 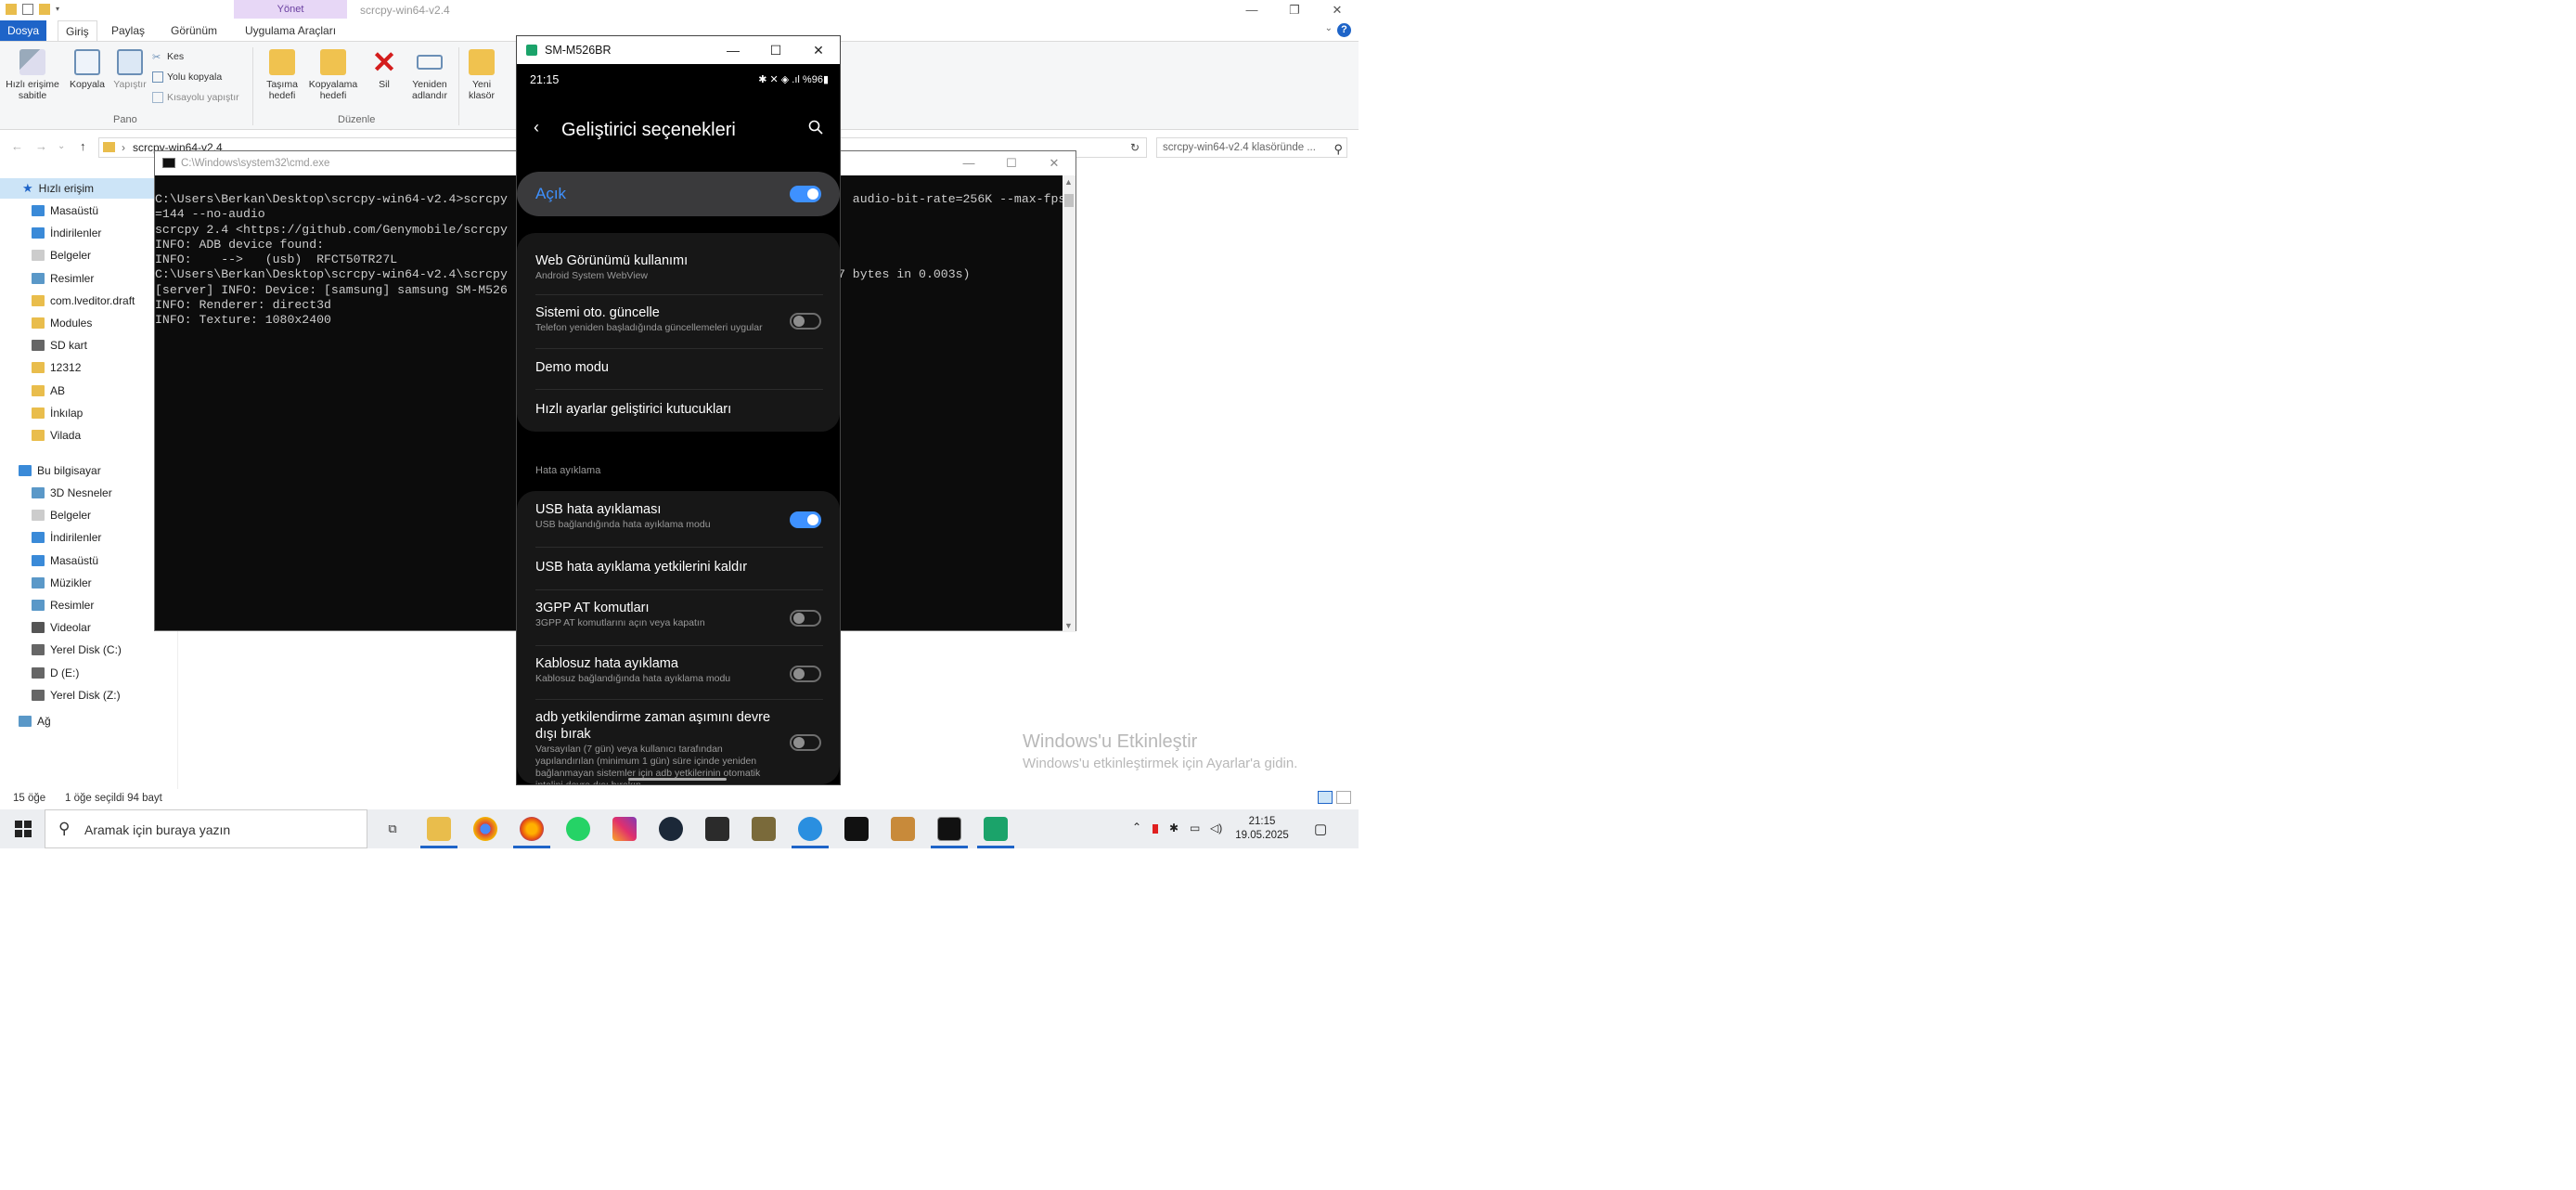 I want to click on tab-manage: Yönet, so click(x=290, y=9).